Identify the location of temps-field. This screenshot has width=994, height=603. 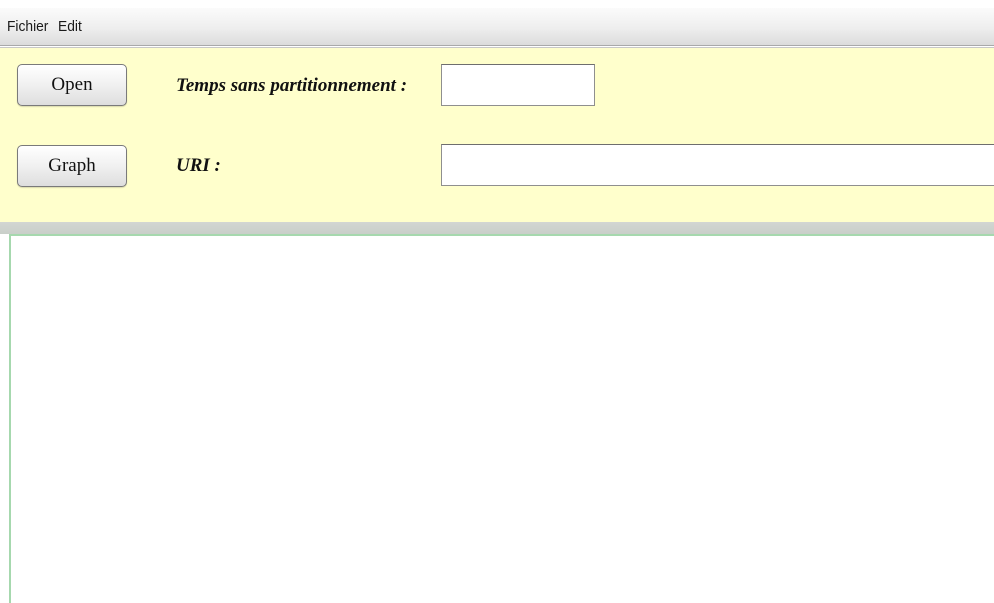
(518, 85).